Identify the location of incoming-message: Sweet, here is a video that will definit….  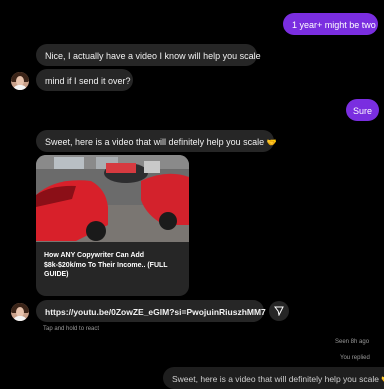
(156, 141).